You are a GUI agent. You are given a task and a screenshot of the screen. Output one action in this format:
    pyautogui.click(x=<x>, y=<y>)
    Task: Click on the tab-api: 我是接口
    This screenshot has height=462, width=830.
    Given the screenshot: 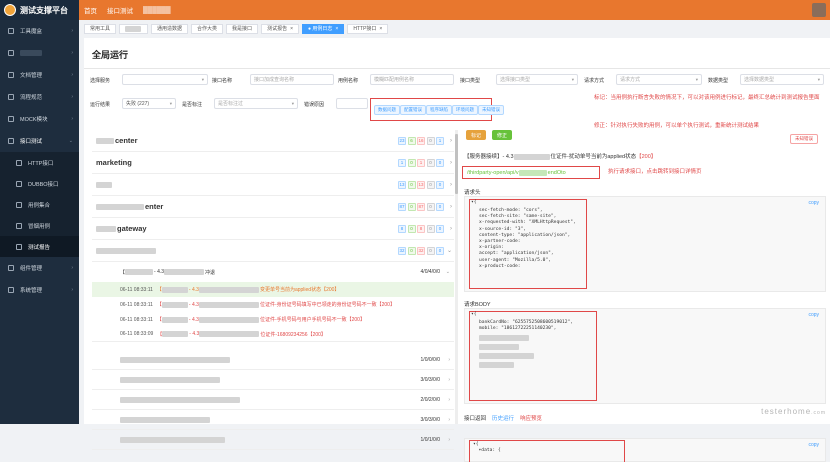 What is the action you would take?
    pyautogui.click(x=242, y=29)
    